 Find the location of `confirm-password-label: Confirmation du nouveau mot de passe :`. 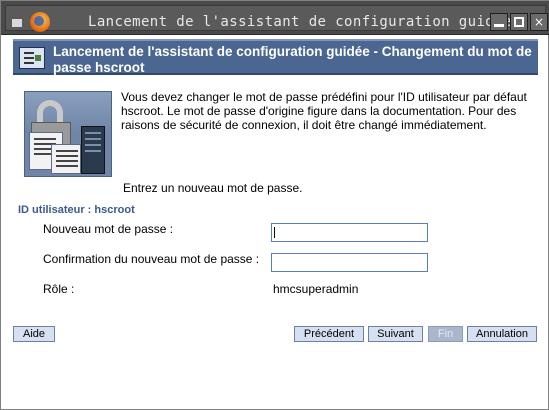

confirm-password-label: Confirmation du nouveau mot de passe : is located at coordinates (151, 259).